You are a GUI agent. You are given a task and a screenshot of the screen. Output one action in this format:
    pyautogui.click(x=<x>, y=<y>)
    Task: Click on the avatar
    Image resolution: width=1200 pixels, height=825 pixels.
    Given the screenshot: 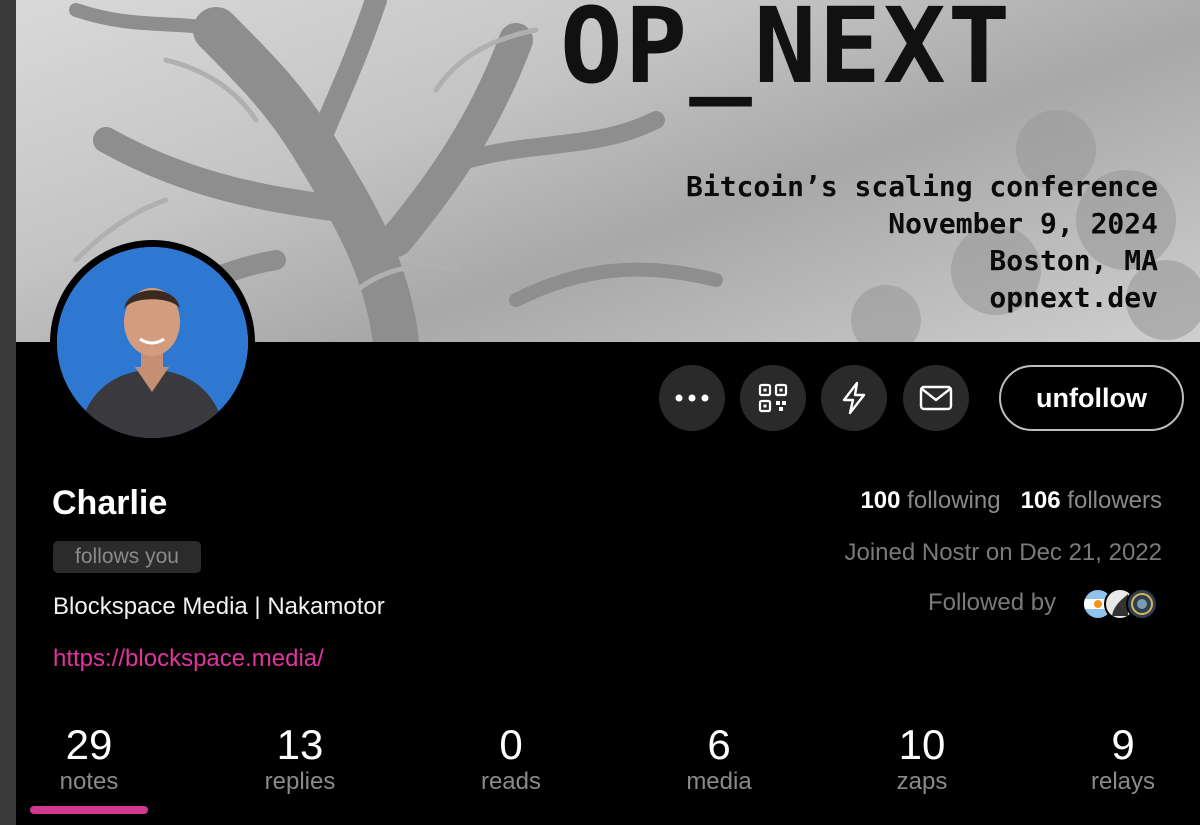 What is the action you would take?
    pyautogui.click(x=152, y=342)
    